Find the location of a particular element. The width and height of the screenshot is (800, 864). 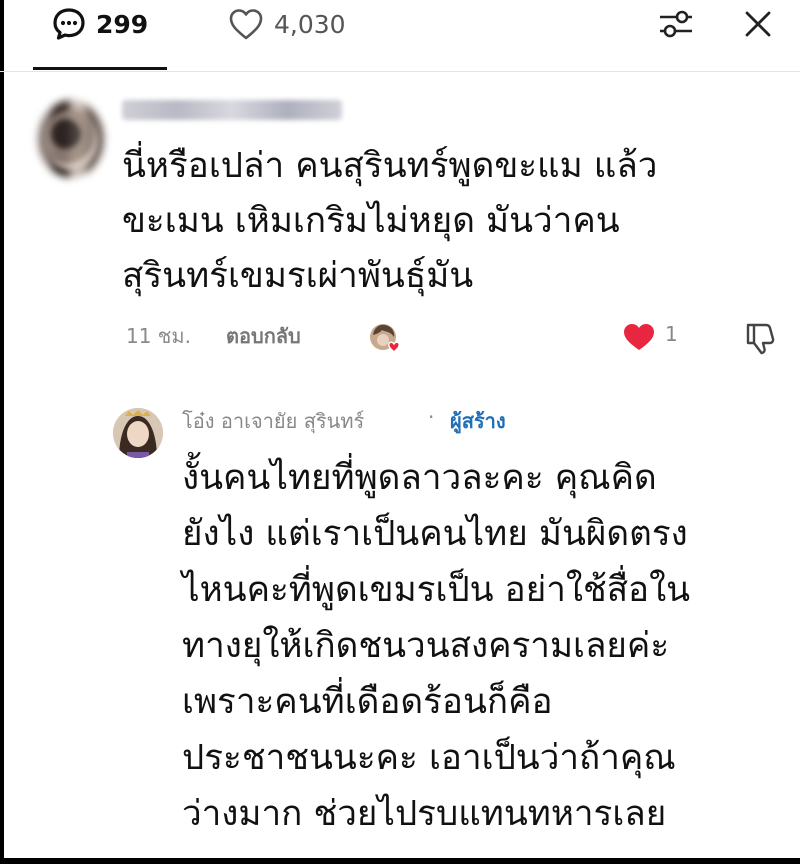

heart-filled-icon is located at coordinates (639, 337).